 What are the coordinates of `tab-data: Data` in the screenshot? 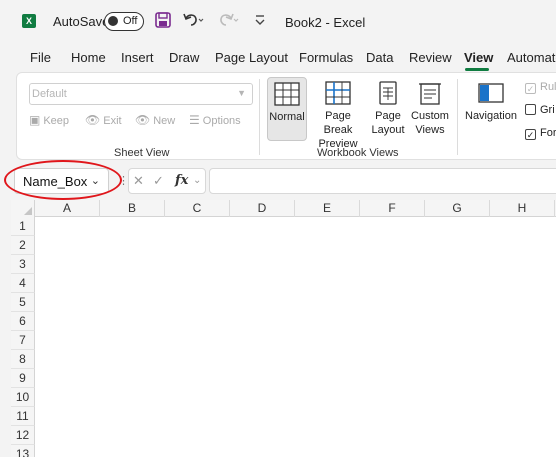 It's located at (379, 57).